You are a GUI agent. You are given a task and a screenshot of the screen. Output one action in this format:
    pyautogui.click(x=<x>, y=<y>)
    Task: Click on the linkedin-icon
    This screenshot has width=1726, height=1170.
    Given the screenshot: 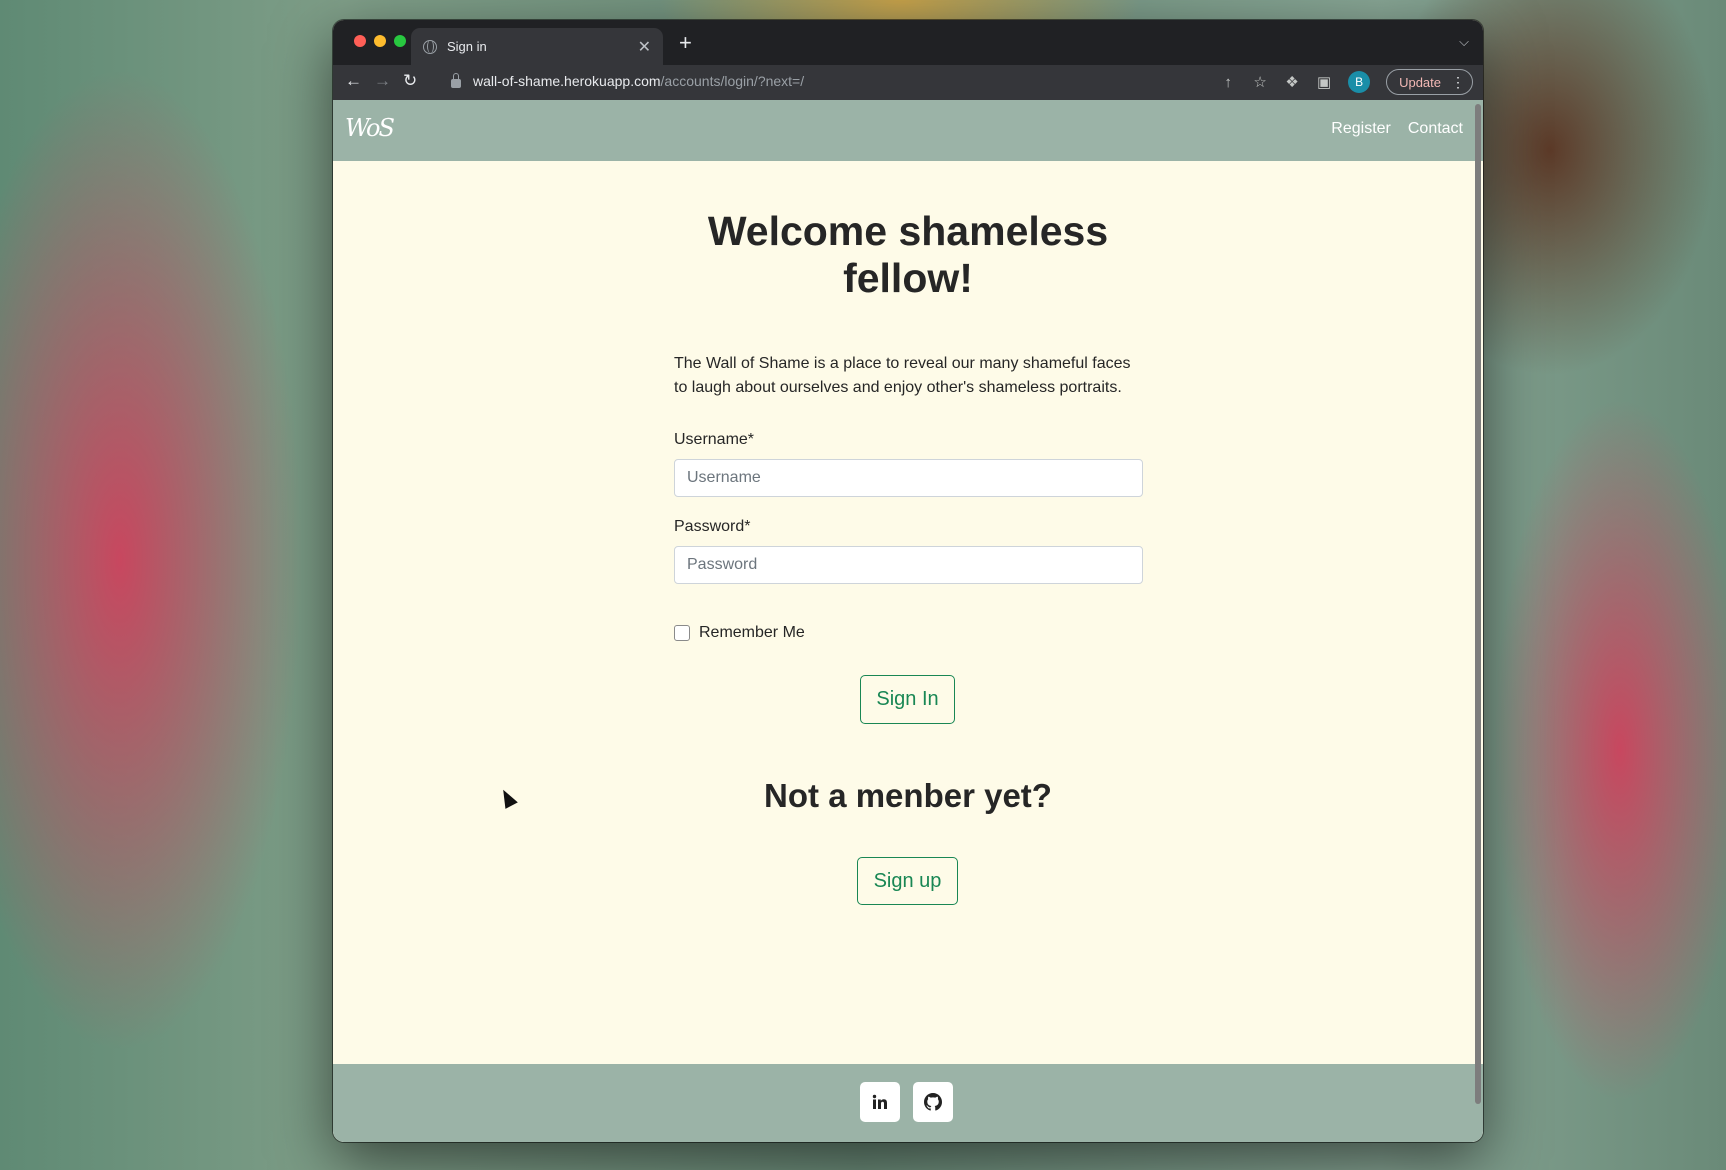 What is the action you would take?
    pyautogui.click(x=880, y=1102)
    